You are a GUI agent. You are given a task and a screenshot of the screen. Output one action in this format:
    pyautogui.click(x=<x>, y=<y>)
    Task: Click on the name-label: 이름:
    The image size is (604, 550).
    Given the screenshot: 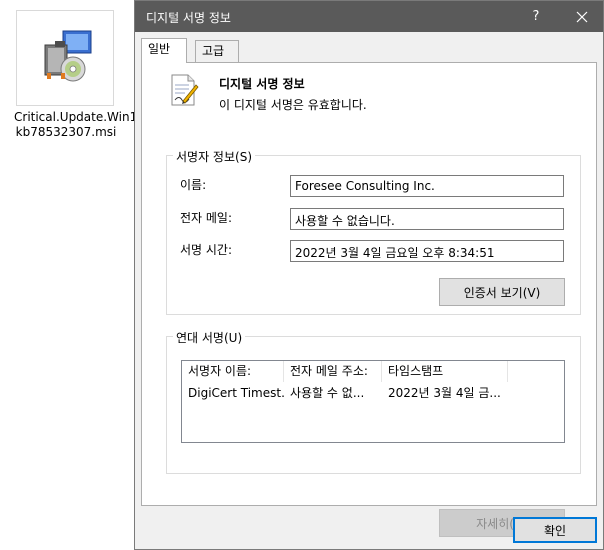 What is the action you would take?
    pyautogui.click(x=193, y=185)
    